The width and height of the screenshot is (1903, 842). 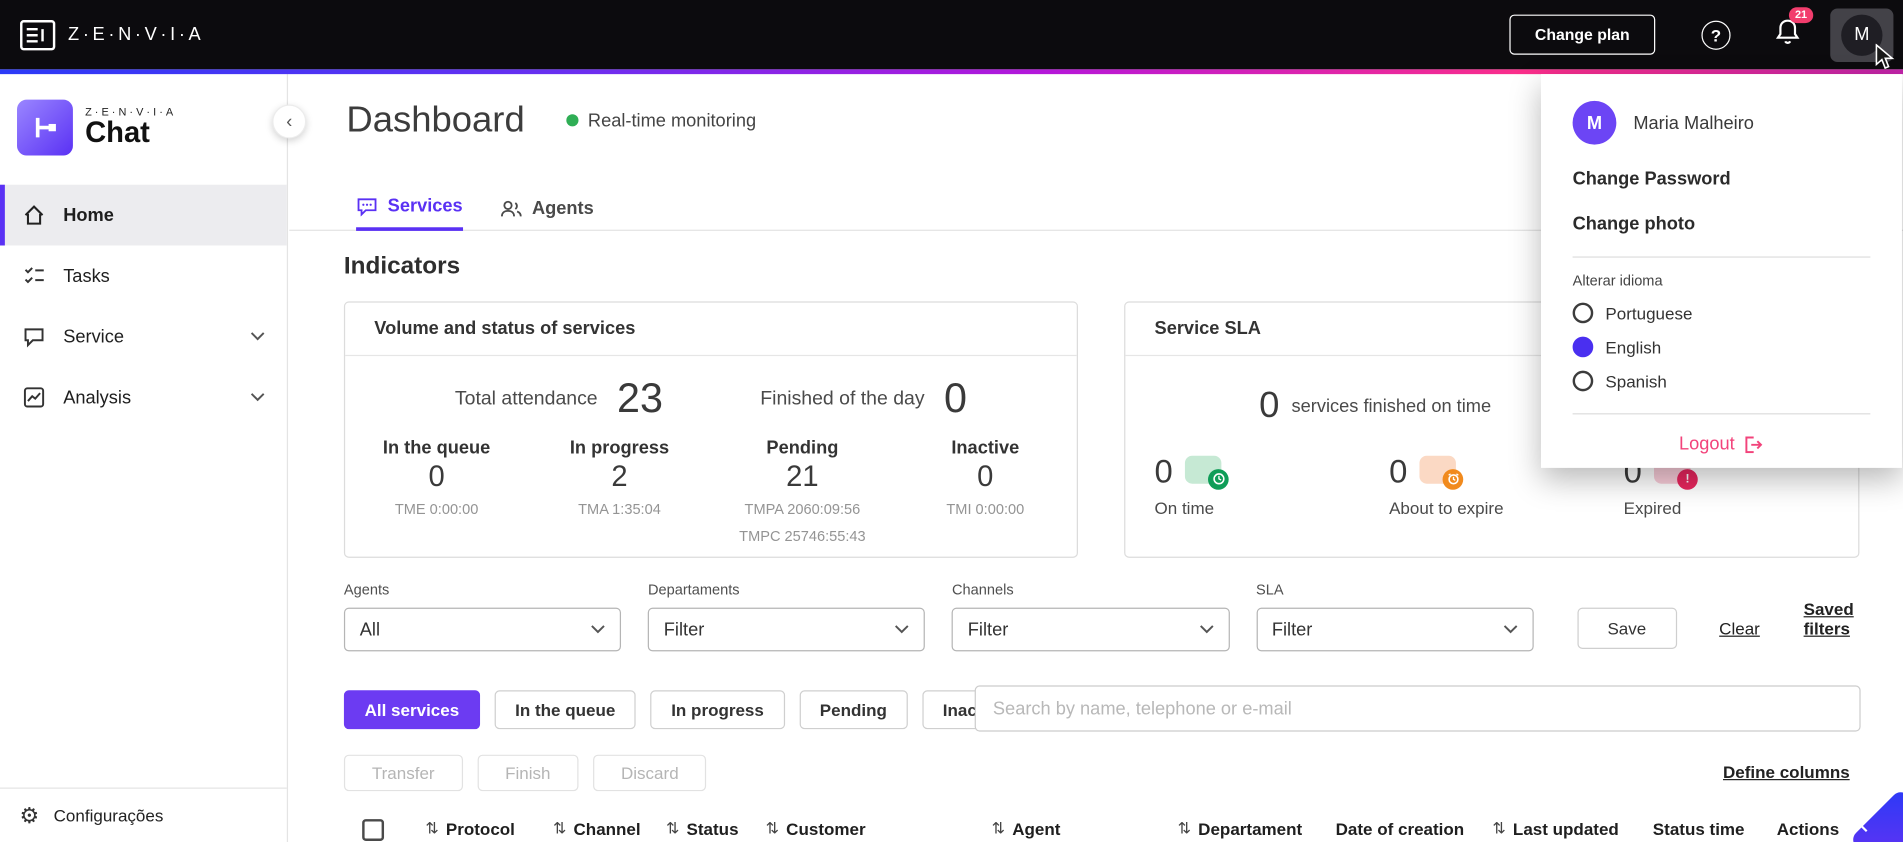 I want to click on tab-agents: Agents, so click(x=546, y=214).